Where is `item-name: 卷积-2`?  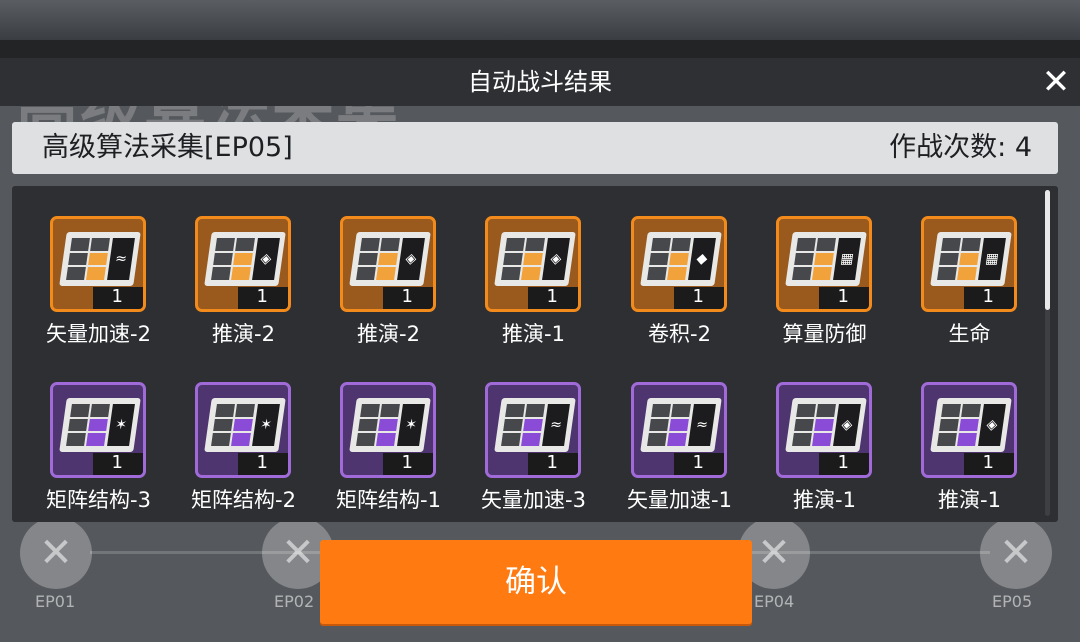
item-name: 卷积-2 is located at coordinates (679, 334).